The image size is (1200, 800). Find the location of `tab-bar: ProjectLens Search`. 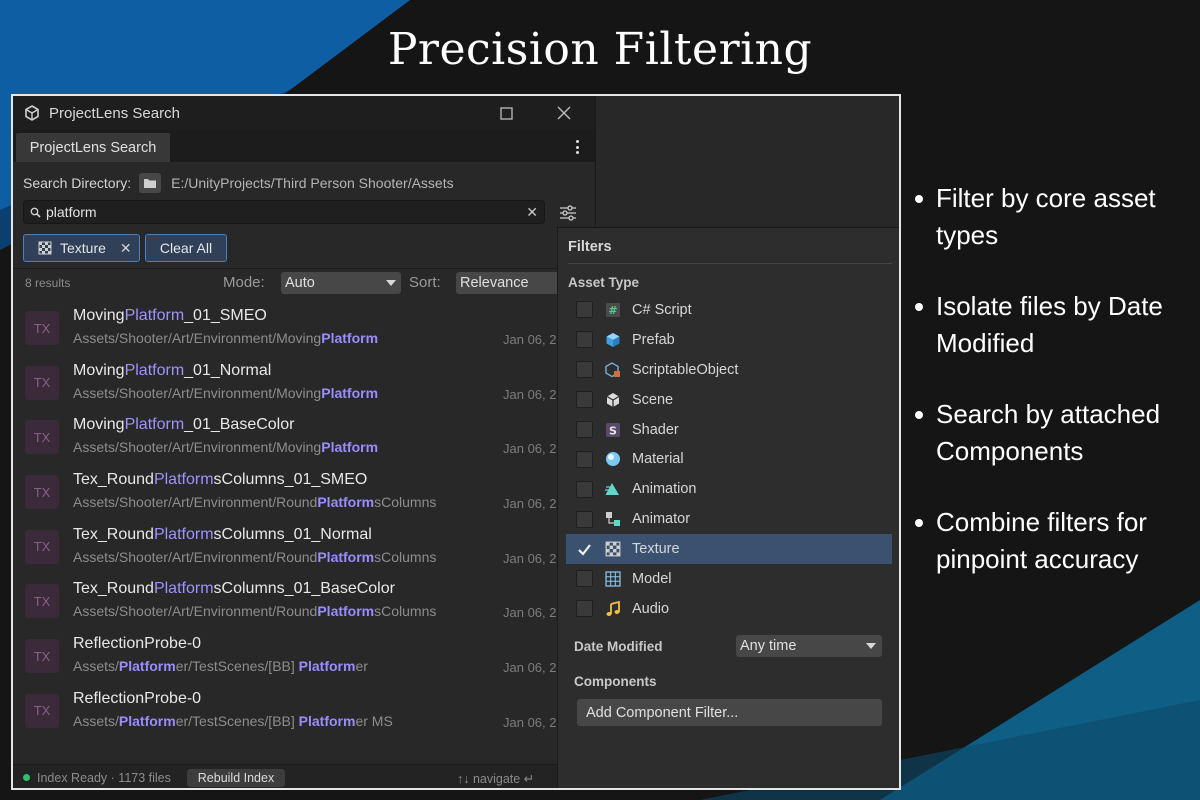

tab-bar: ProjectLens Search is located at coordinates (304, 146).